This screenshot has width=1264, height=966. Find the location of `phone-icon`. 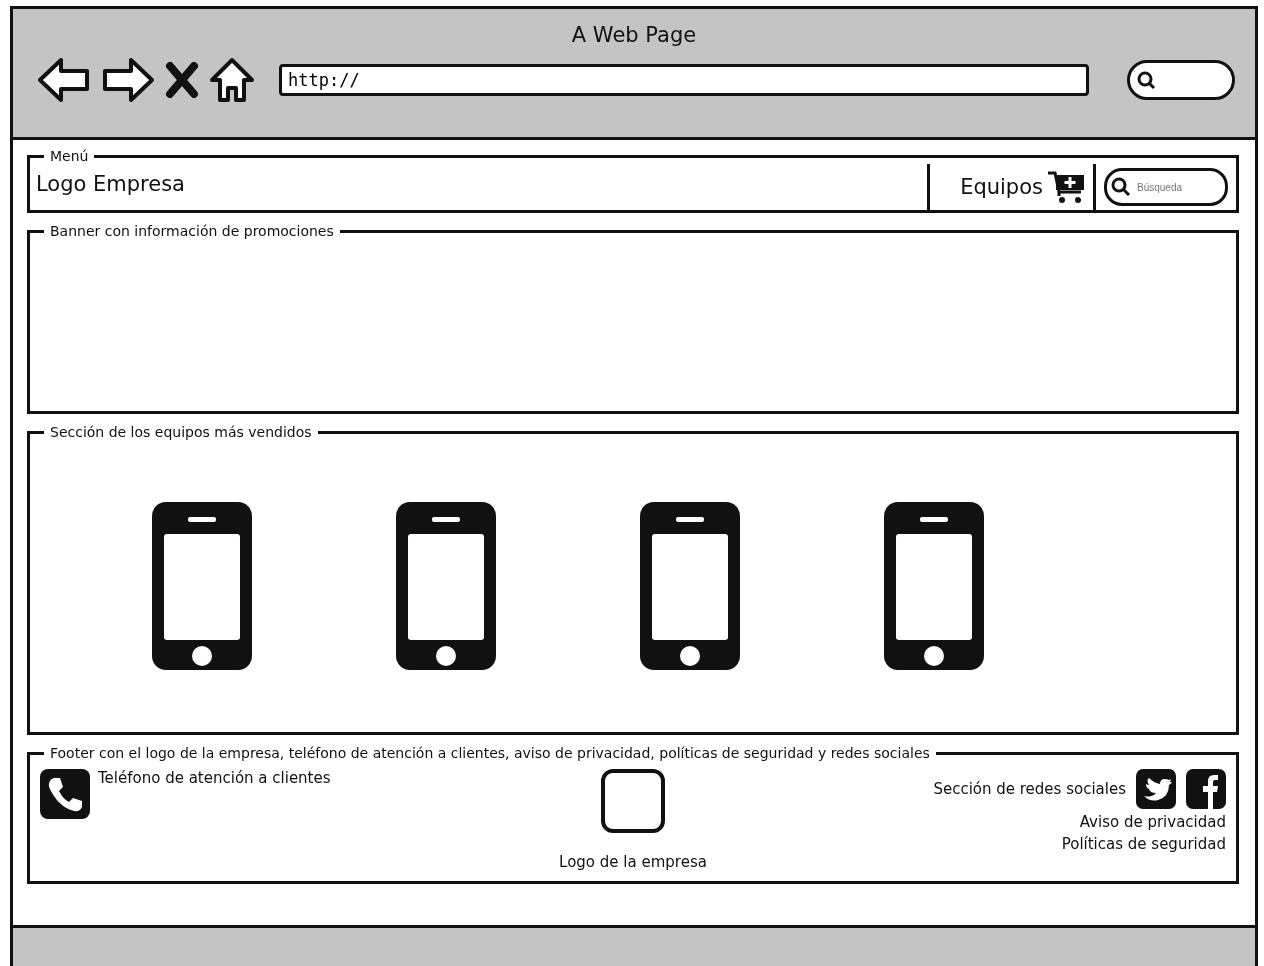

phone-icon is located at coordinates (65, 794).